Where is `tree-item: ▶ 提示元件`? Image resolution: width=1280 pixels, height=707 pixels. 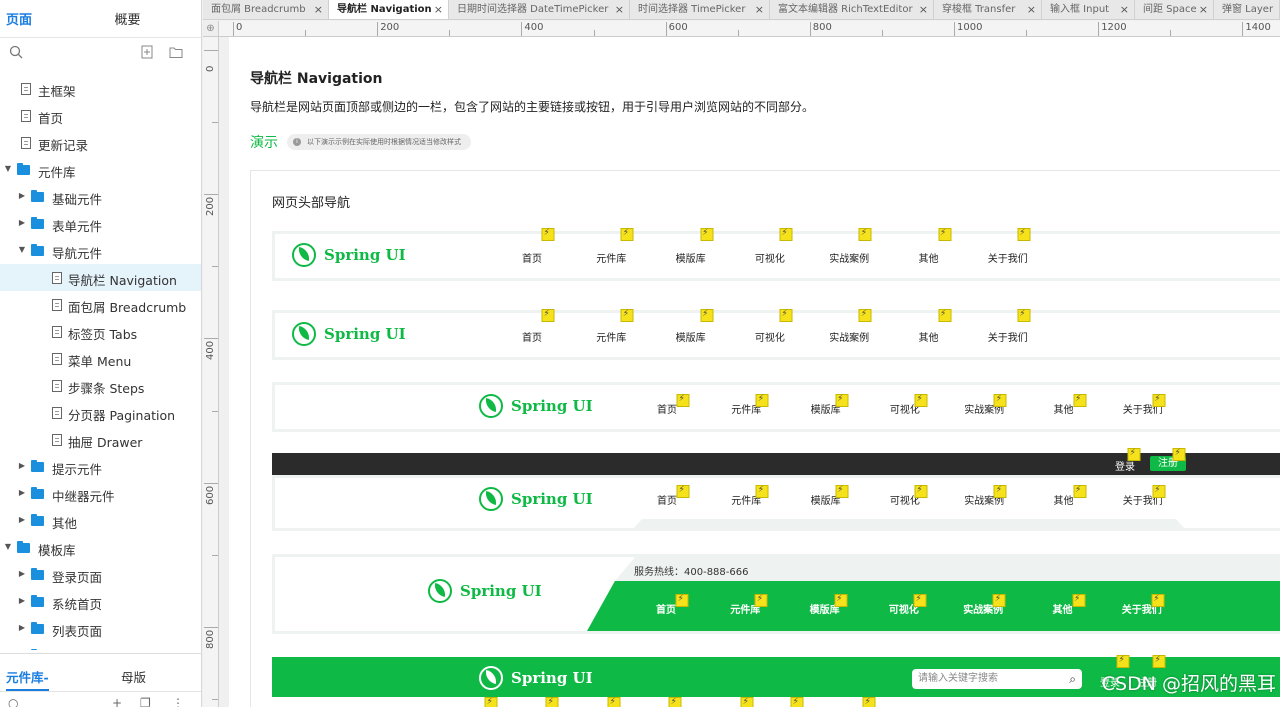
tree-item: ▶ 提示元件 is located at coordinates (100, 466).